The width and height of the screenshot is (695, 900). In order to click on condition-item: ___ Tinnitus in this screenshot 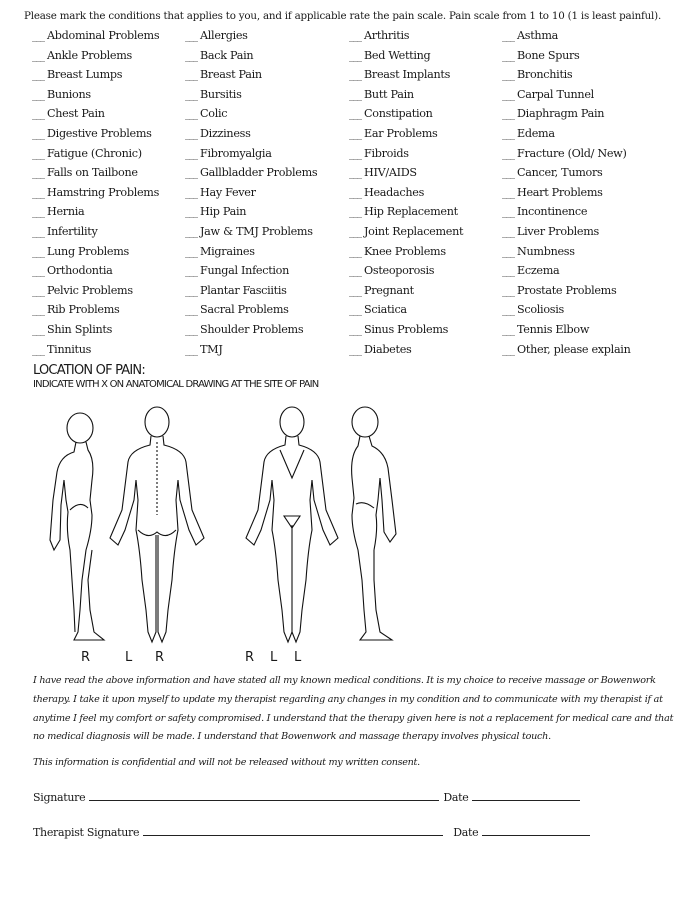, I will do `click(108, 353)`.